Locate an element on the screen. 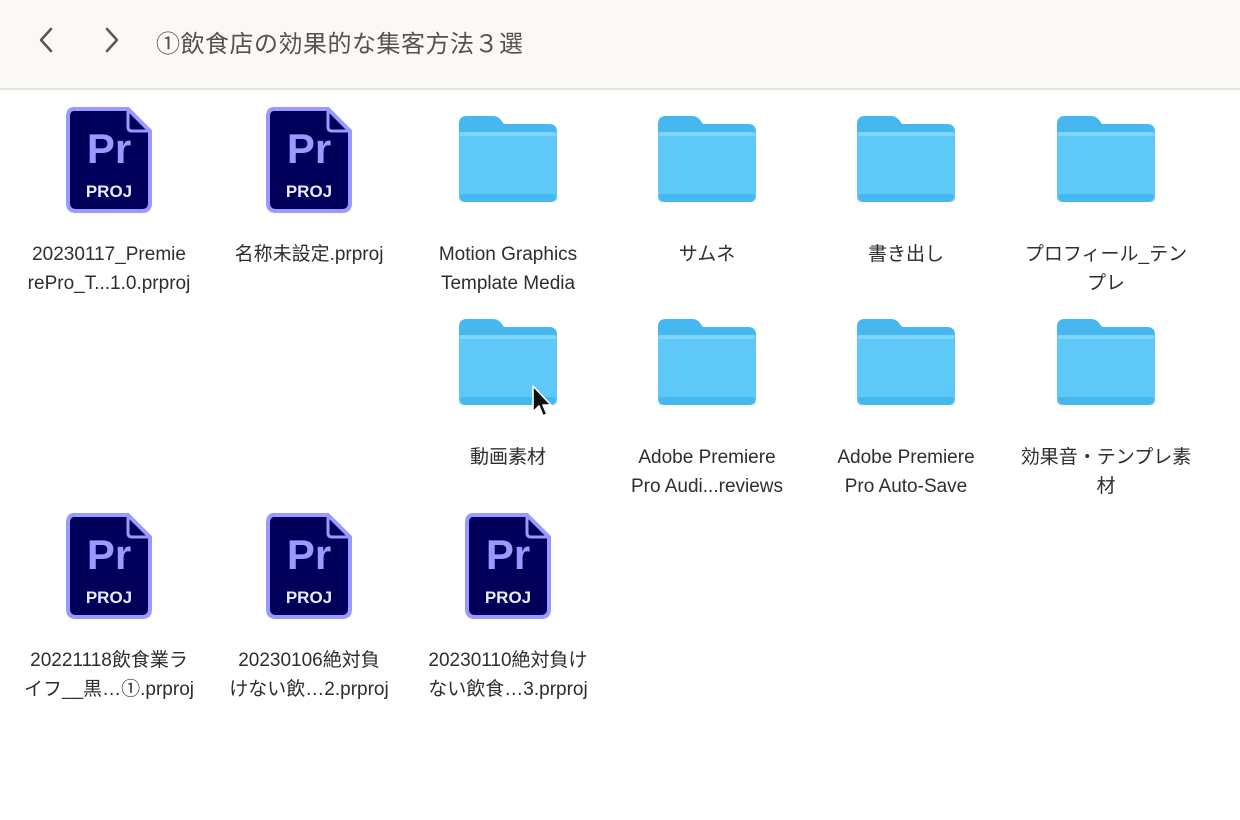  item-label-line2: Template Media is located at coordinates (508, 283).